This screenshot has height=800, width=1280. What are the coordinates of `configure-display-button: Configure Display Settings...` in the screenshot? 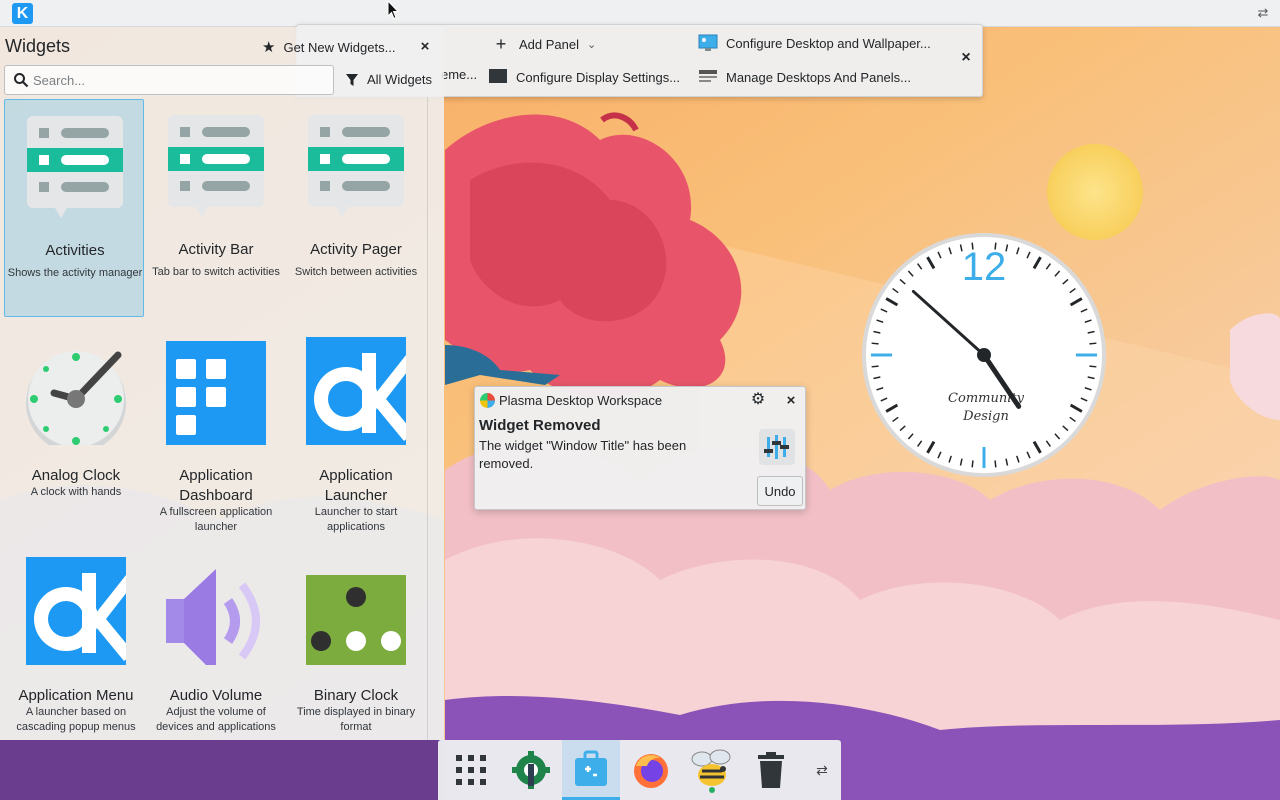 It's located at (584, 77).